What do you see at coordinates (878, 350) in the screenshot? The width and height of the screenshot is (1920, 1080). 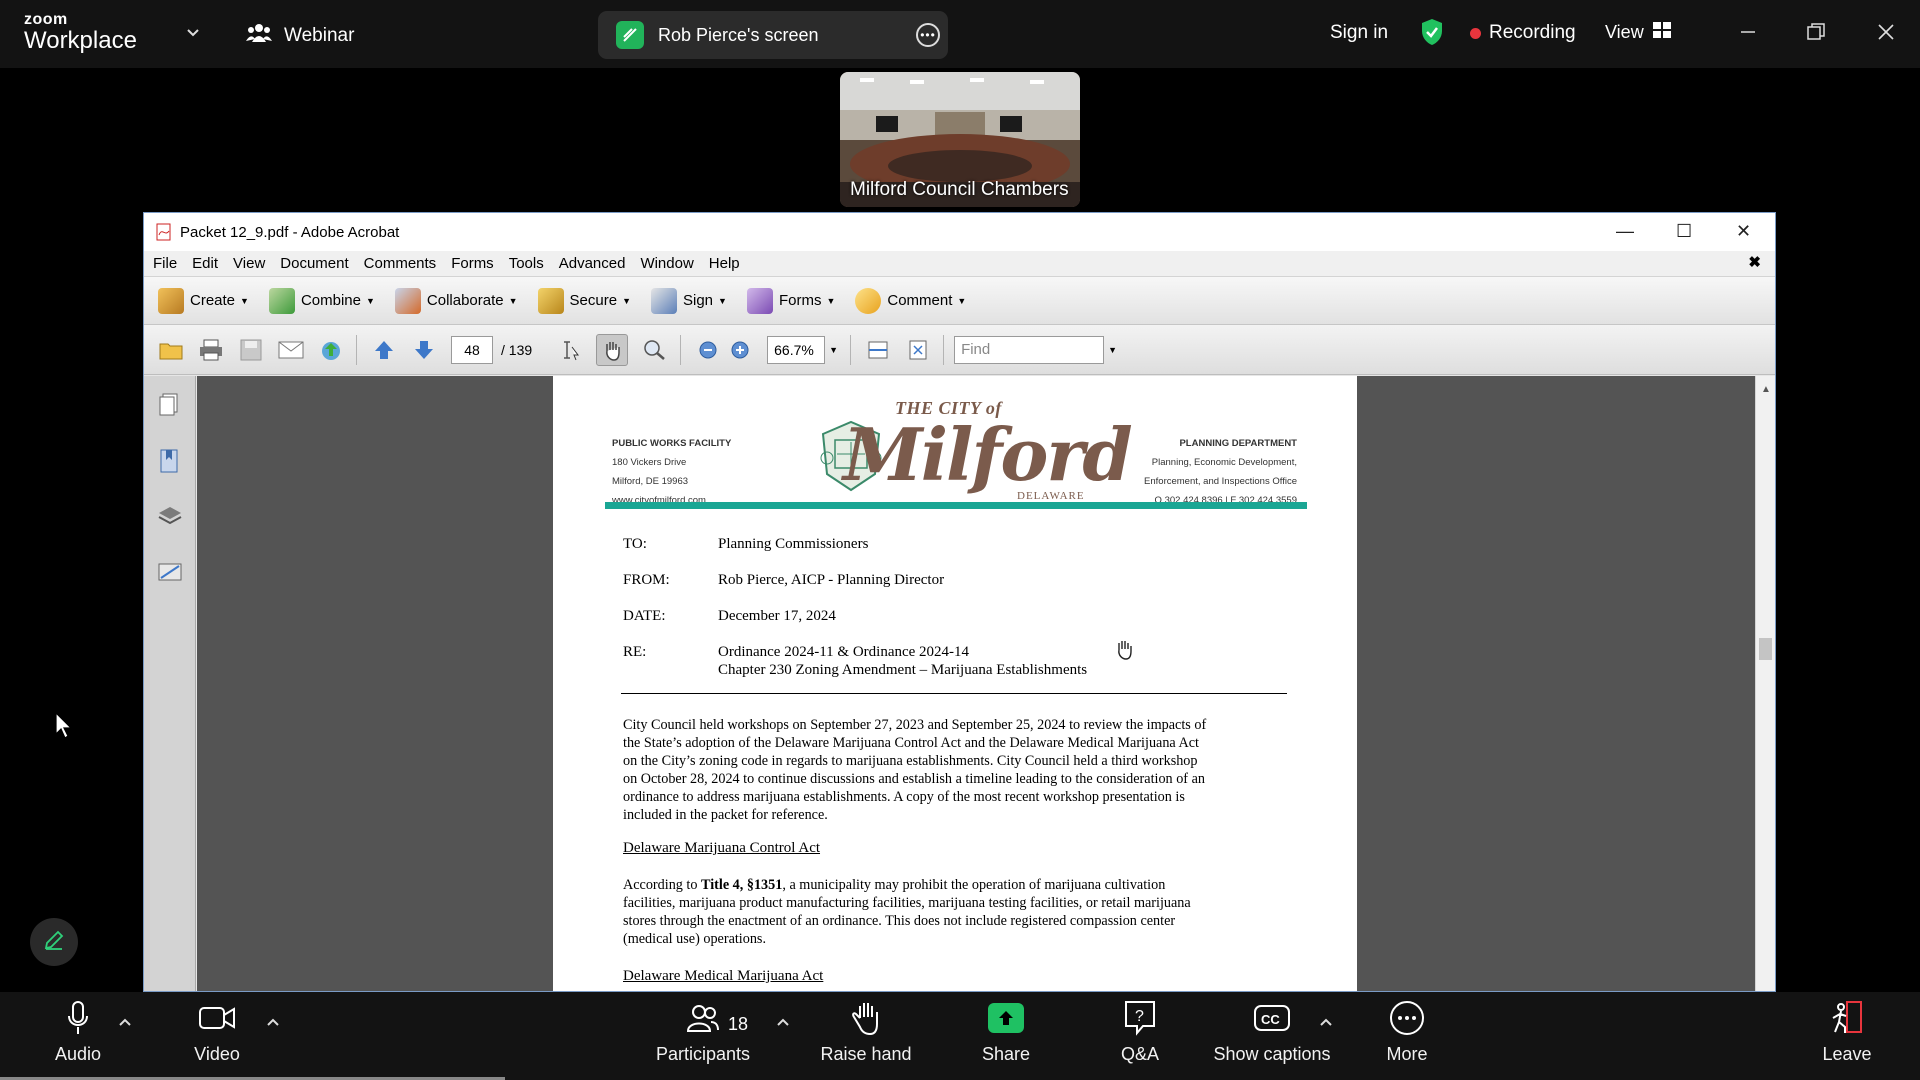 I see `fit-width-icon` at bounding box center [878, 350].